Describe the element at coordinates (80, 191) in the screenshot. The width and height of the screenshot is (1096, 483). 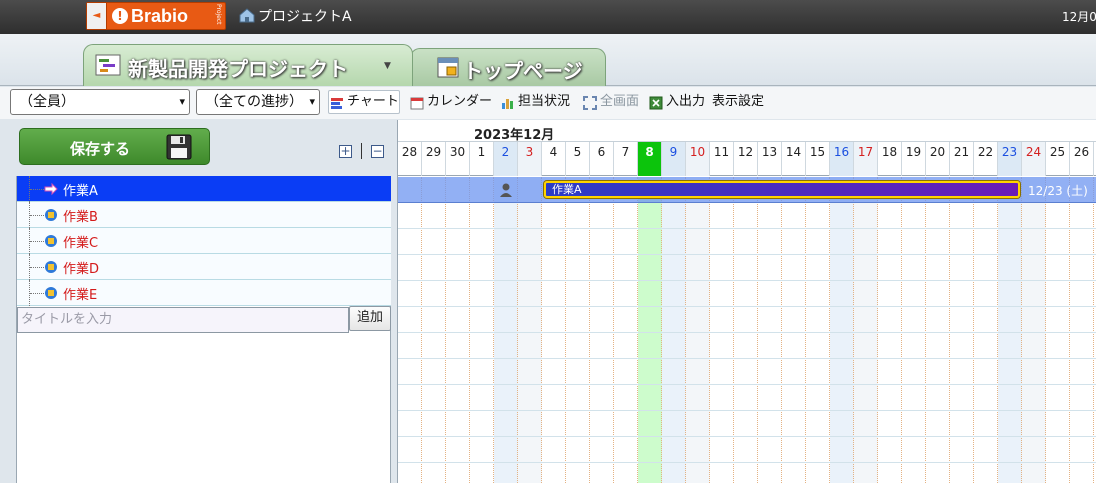
I see `task-label: 作業A` at that location.